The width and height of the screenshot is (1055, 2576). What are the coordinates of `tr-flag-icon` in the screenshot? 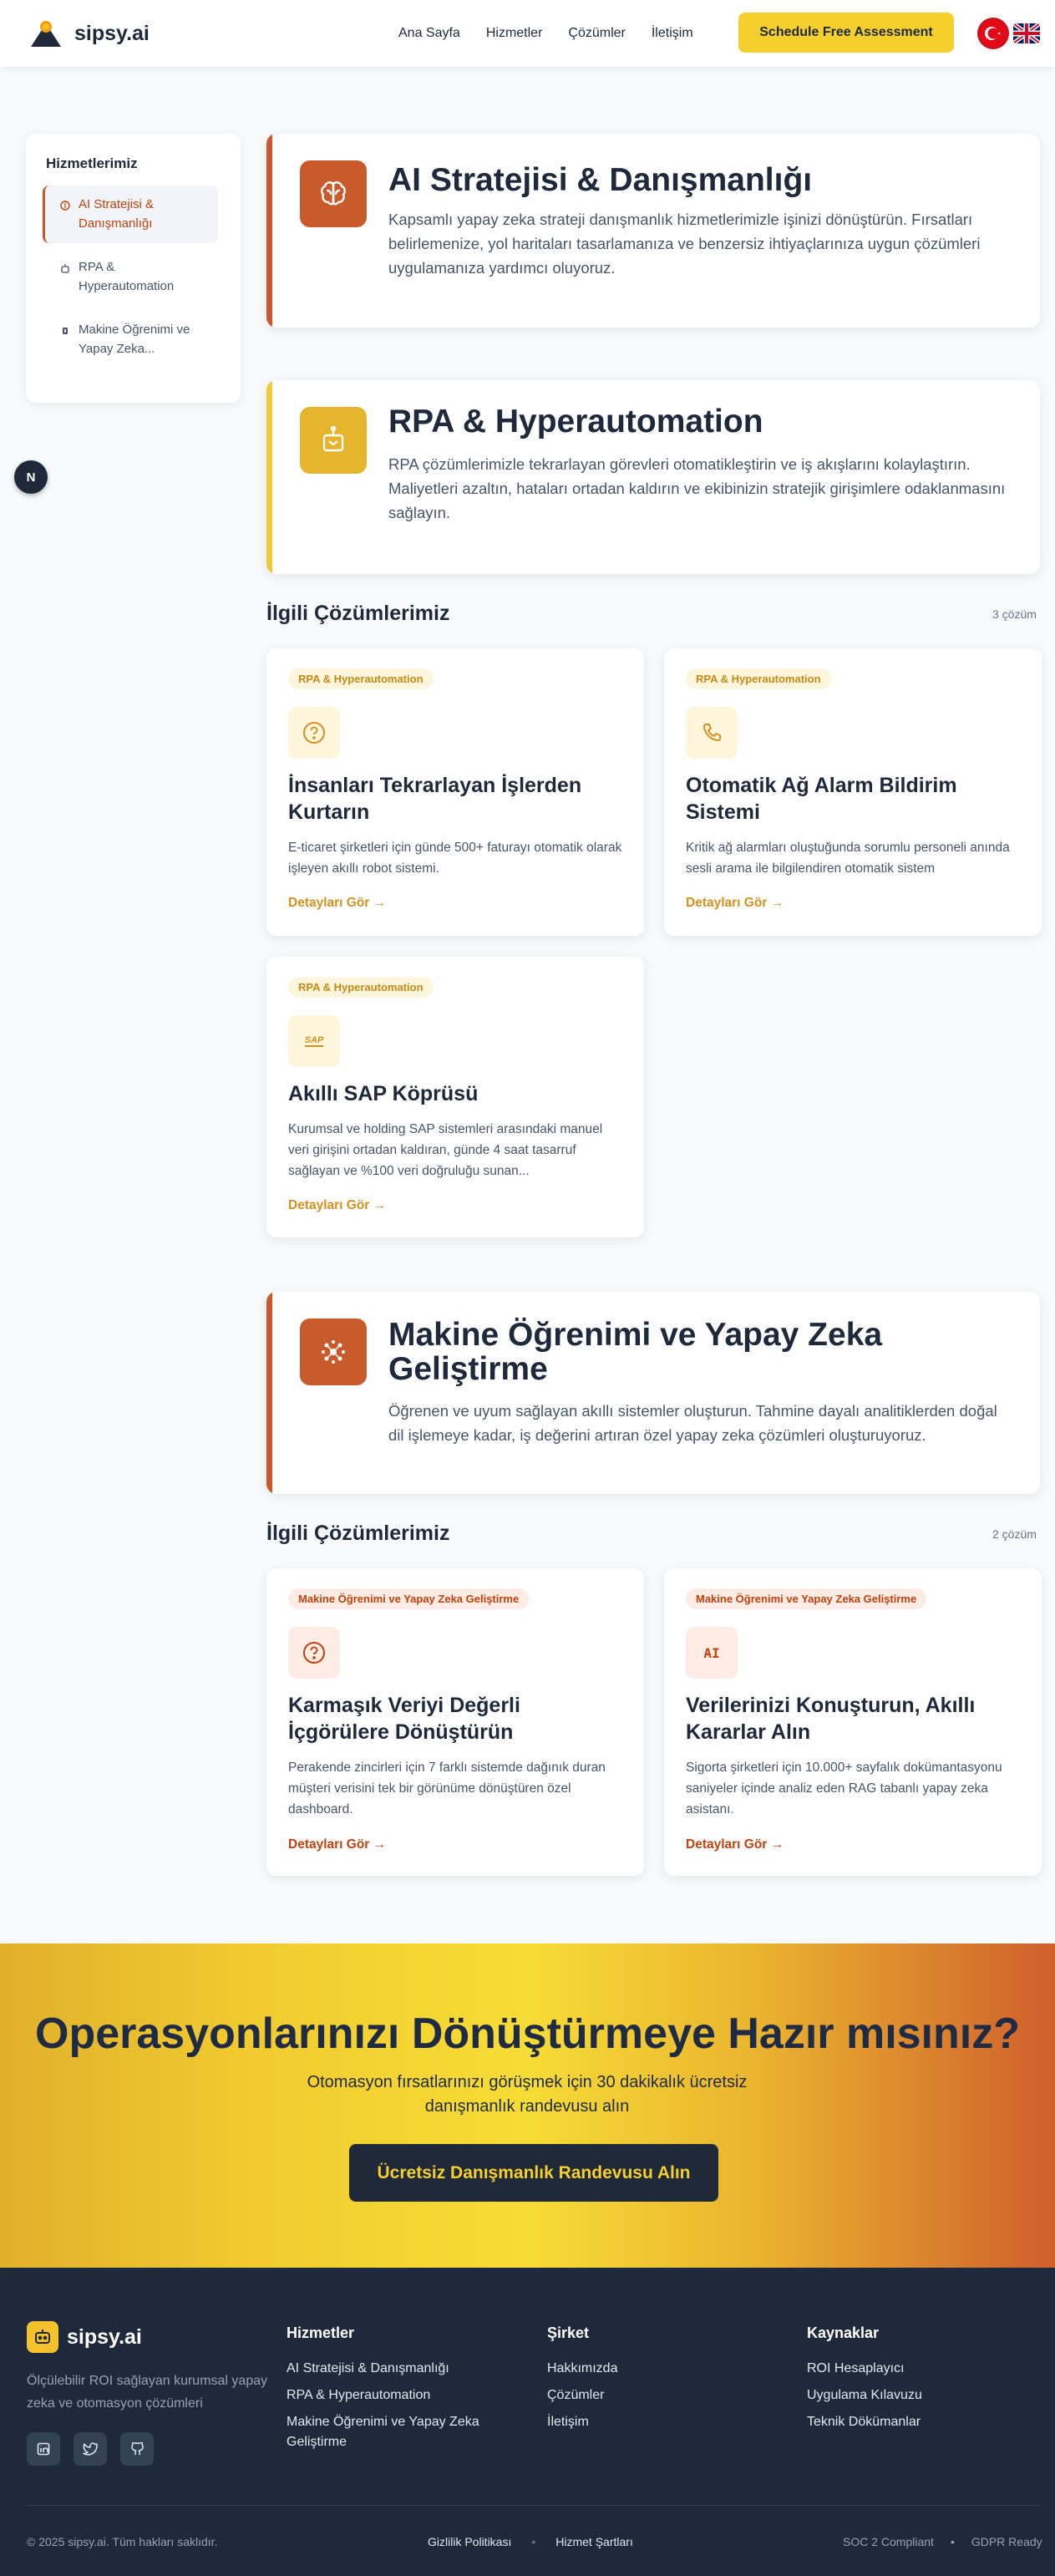 It's located at (993, 33).